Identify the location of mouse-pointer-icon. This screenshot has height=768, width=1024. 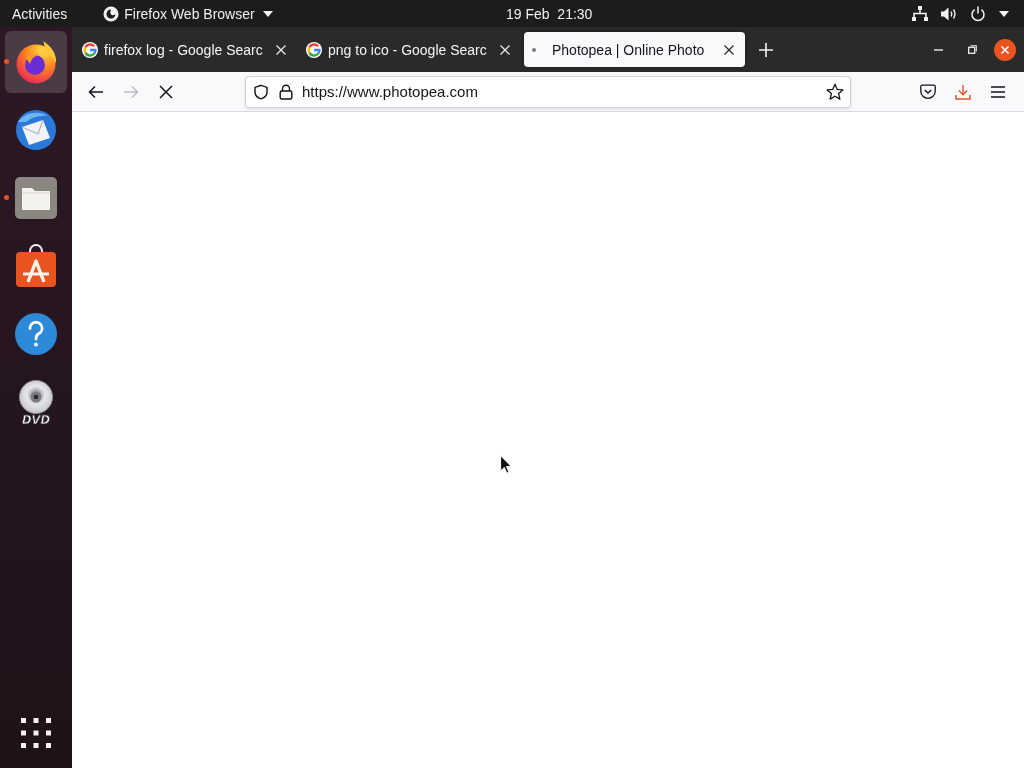
(506, 464).